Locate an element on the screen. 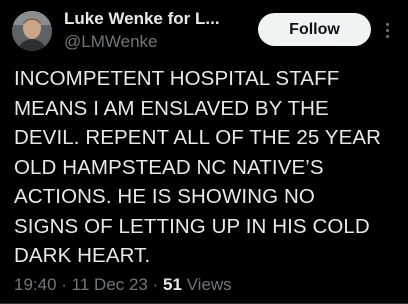 The image size is (408, 304). follow-button: Follow is located at coordinates (314, 29).